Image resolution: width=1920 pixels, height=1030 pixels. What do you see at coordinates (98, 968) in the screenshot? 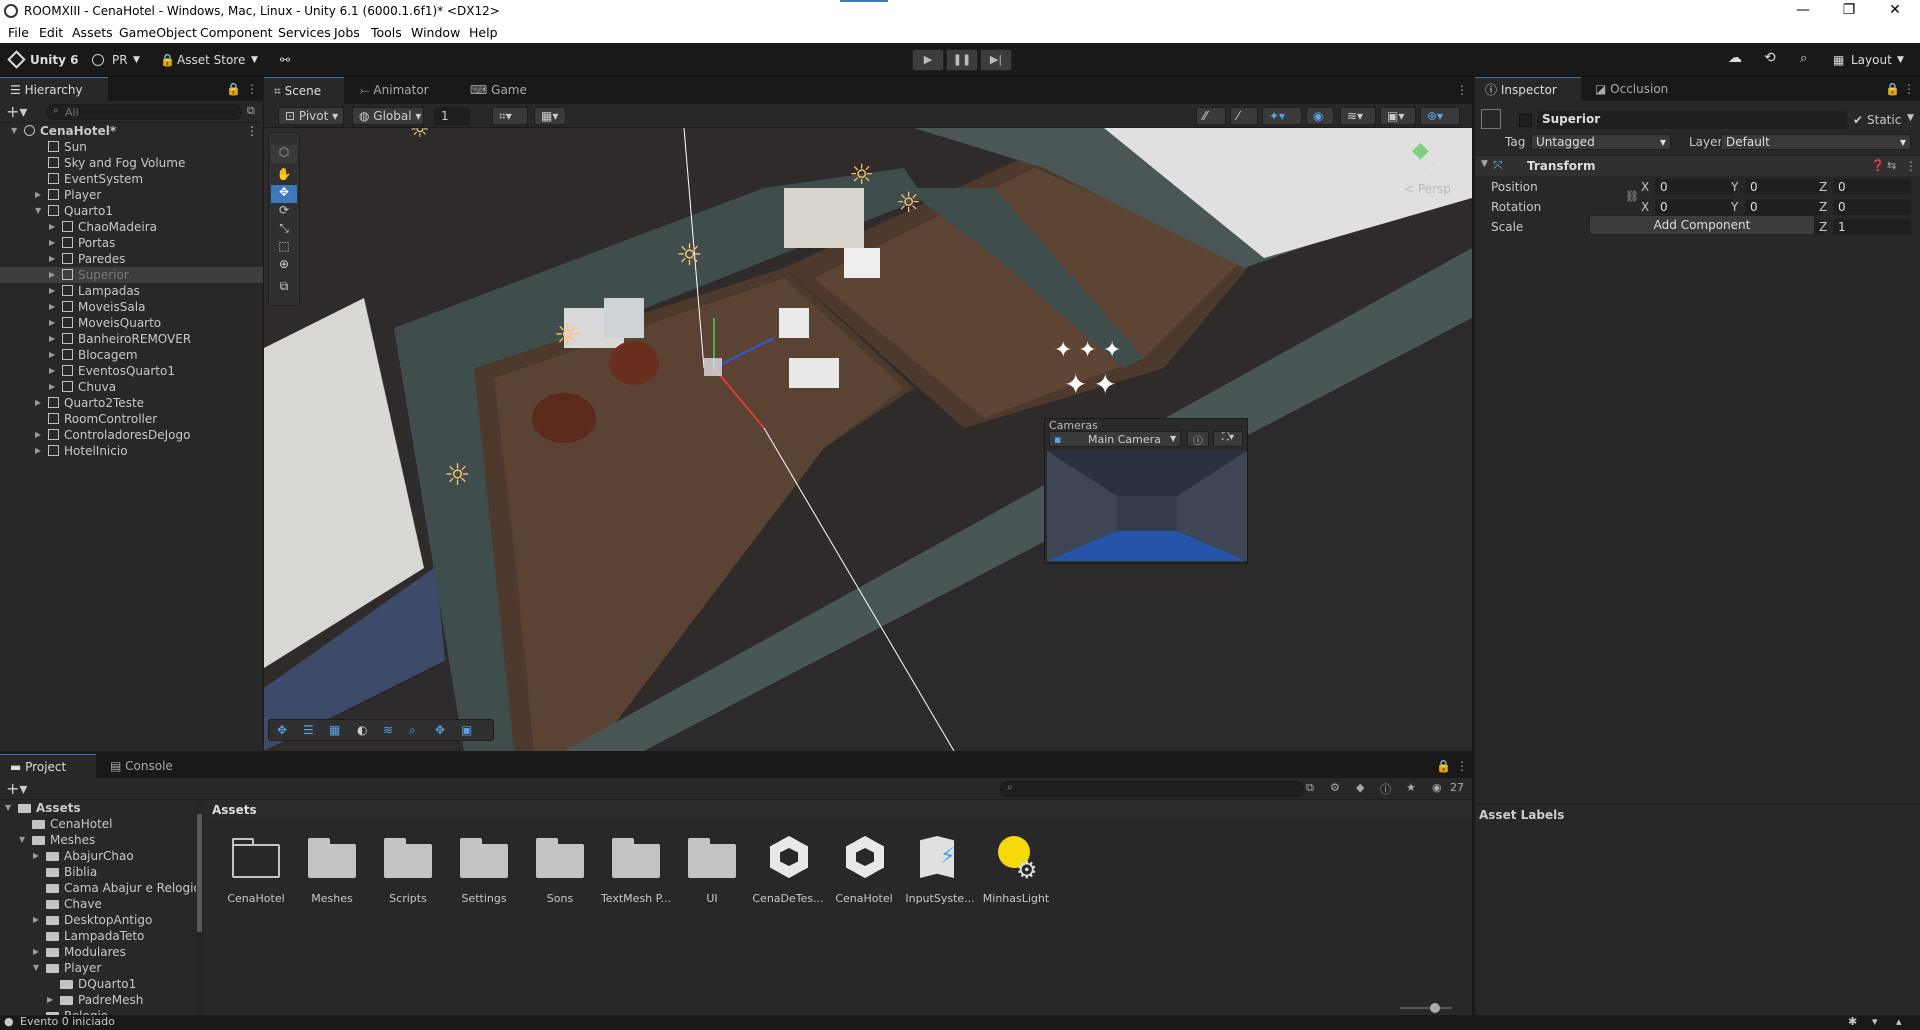
I see `project-tree-row: ▼ Player` at bounding box center [98, 968].